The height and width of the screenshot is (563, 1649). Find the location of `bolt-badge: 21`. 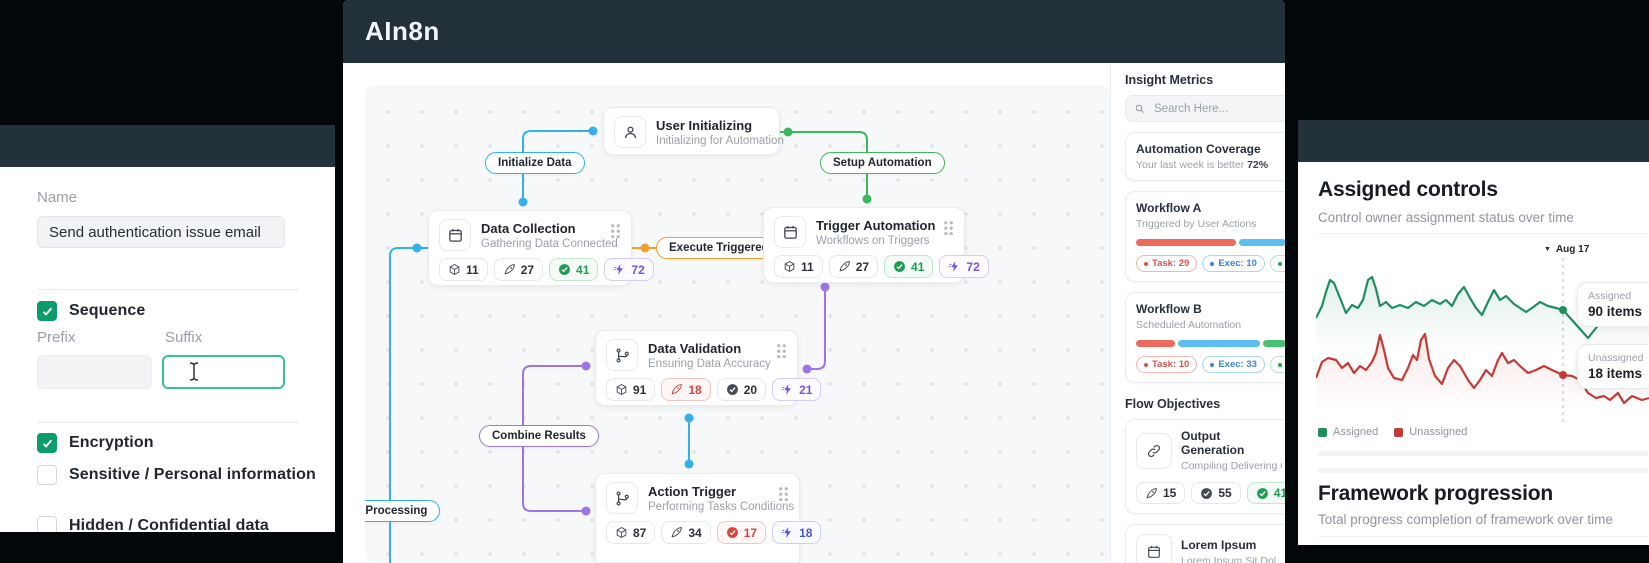

bolt-badge: 21 is located at coordinates (797, 389).